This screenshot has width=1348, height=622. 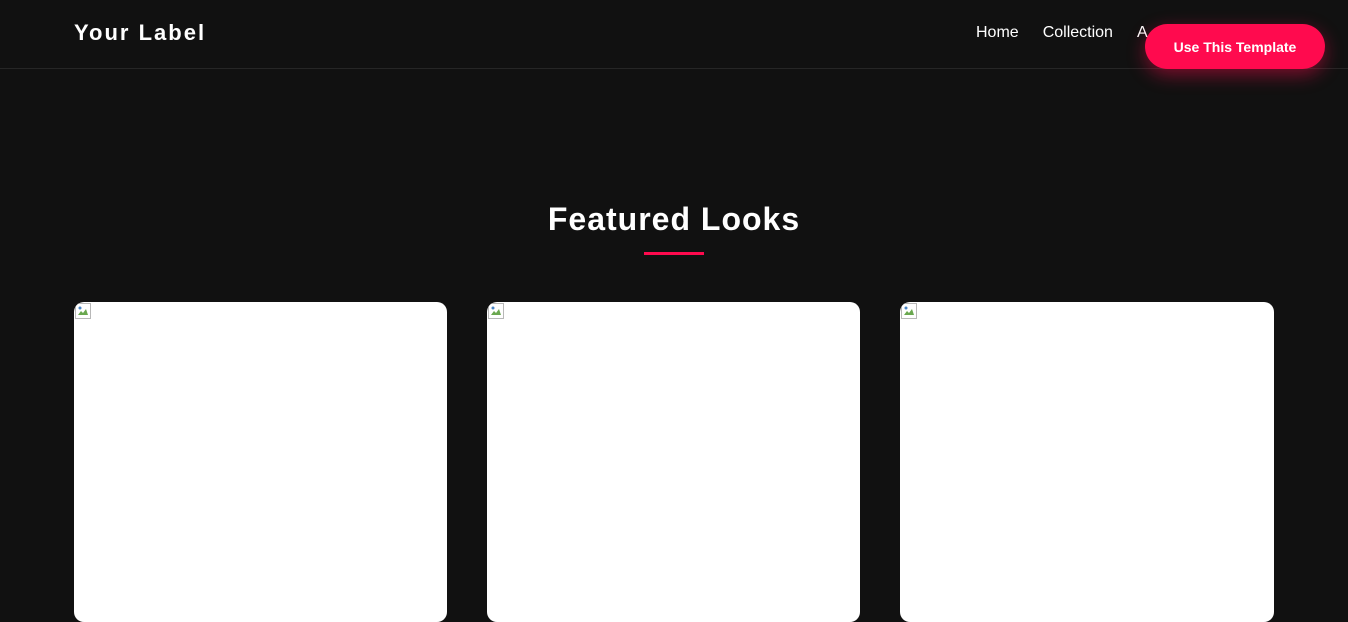 I want to click on nav-links: Home Collection A, so click(x=1062, y=33).